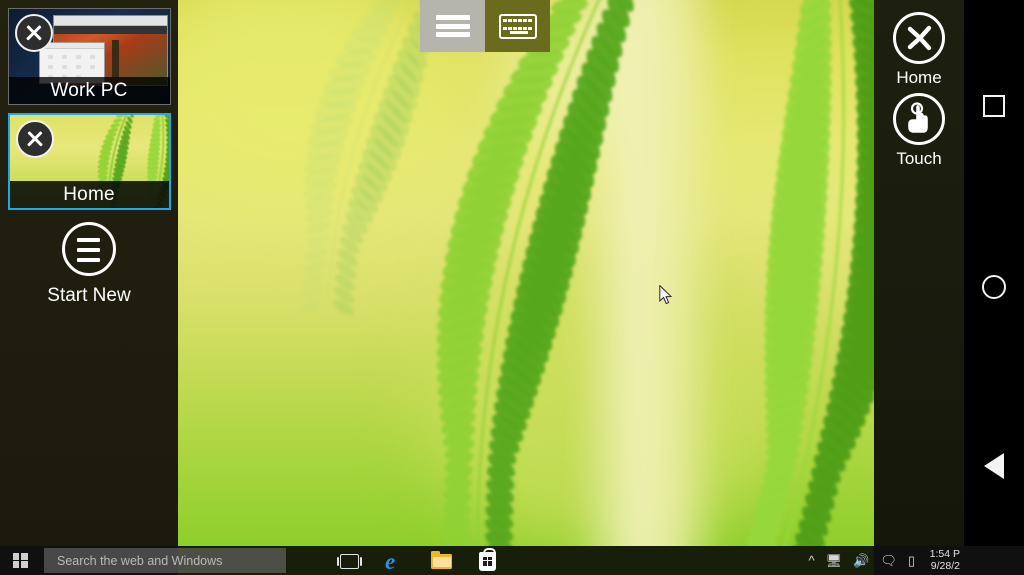 The height and width of the screenshot is (575, 1024). I want to click on circle-icon, so click(994, 287).